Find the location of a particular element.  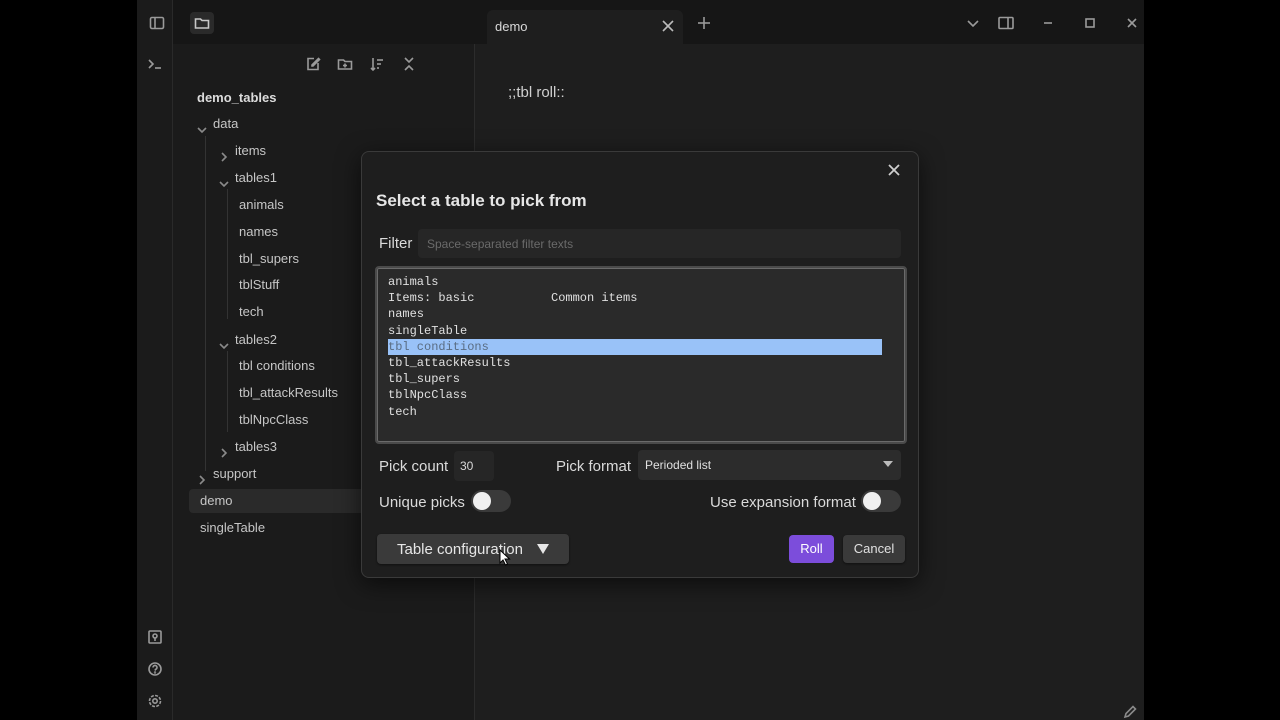

collapse-all-icon is located at coordinates (409, 64).